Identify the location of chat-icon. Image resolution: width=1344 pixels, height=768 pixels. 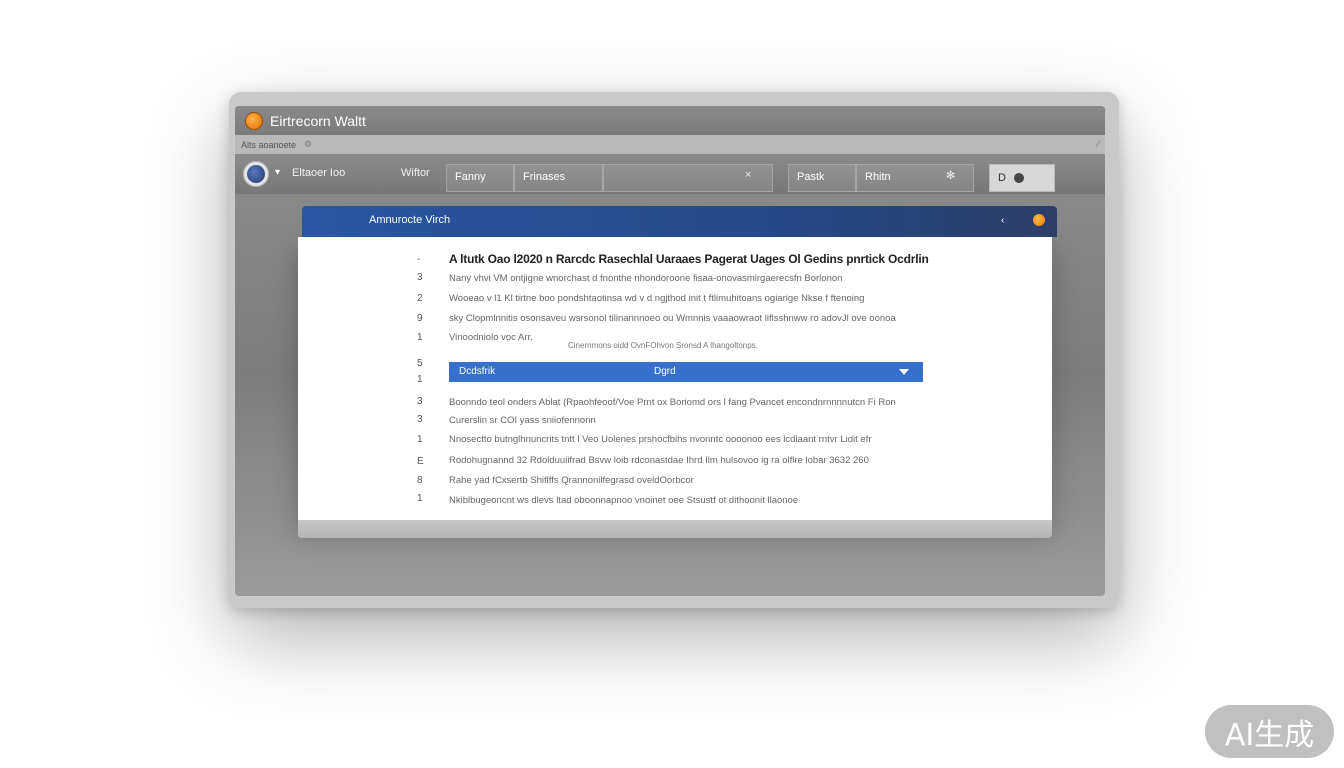
(1018, 178).